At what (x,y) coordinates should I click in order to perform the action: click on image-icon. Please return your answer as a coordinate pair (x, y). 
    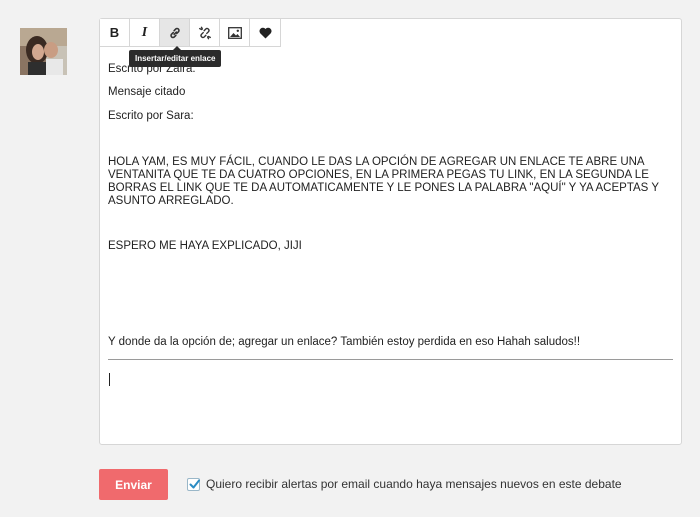
    Looking at the image, I should click on (234, 32).